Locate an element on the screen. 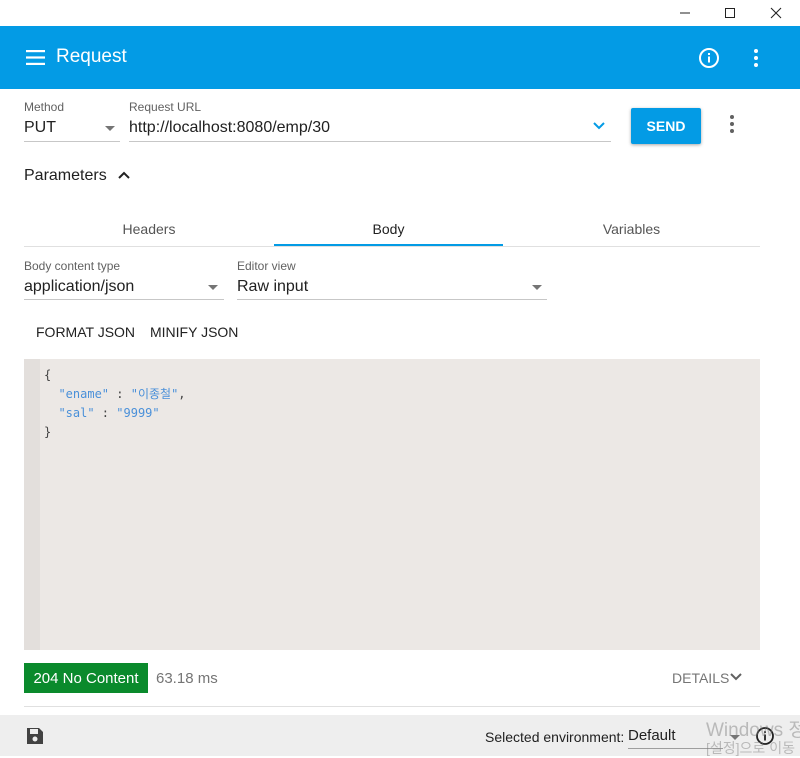 The height and width of the screenshot is (758, 800). more-vert-icon is located at coordinates (756, 58).